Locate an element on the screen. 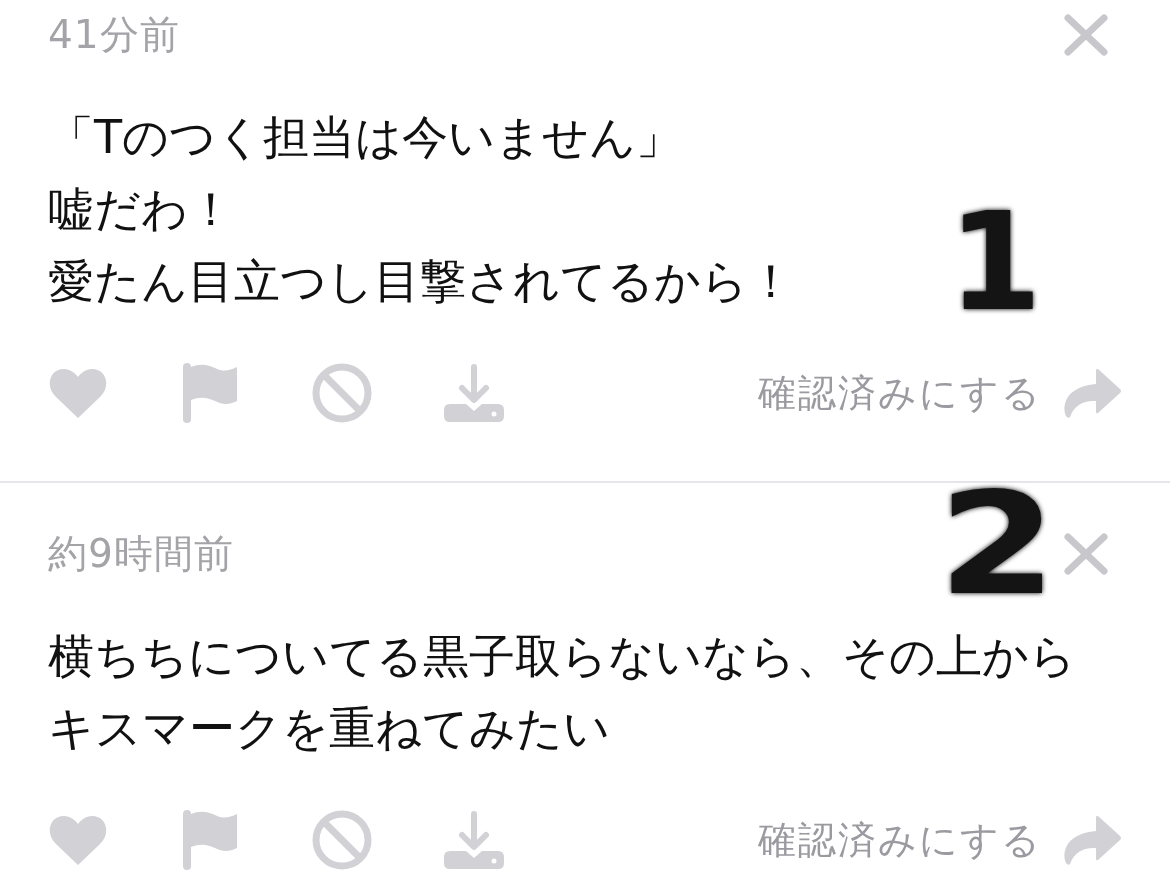  handwritten-number: 1 is located at coordinates (995, 262).